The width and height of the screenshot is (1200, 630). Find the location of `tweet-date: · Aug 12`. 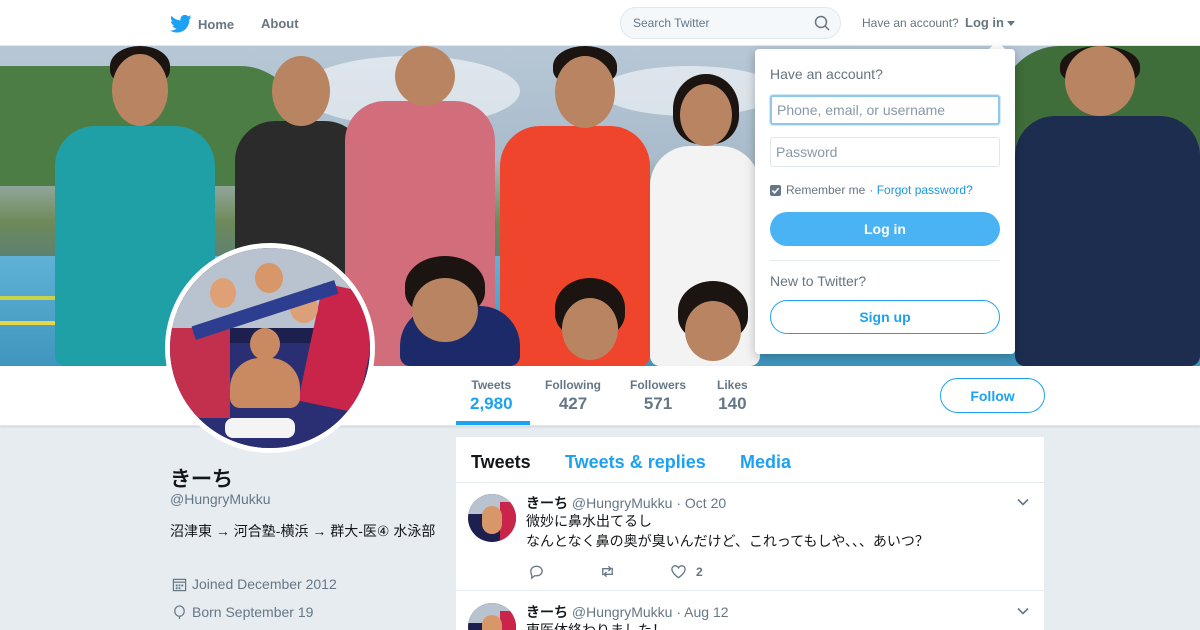

tweet-date: · Aug 12 is located at coordinates (702, 612).